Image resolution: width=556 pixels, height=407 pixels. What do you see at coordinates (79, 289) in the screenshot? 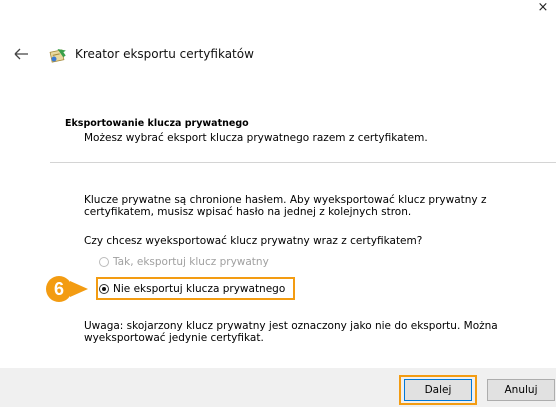
I see `annotation-arrow-icon` at bounding box center [79, 289].